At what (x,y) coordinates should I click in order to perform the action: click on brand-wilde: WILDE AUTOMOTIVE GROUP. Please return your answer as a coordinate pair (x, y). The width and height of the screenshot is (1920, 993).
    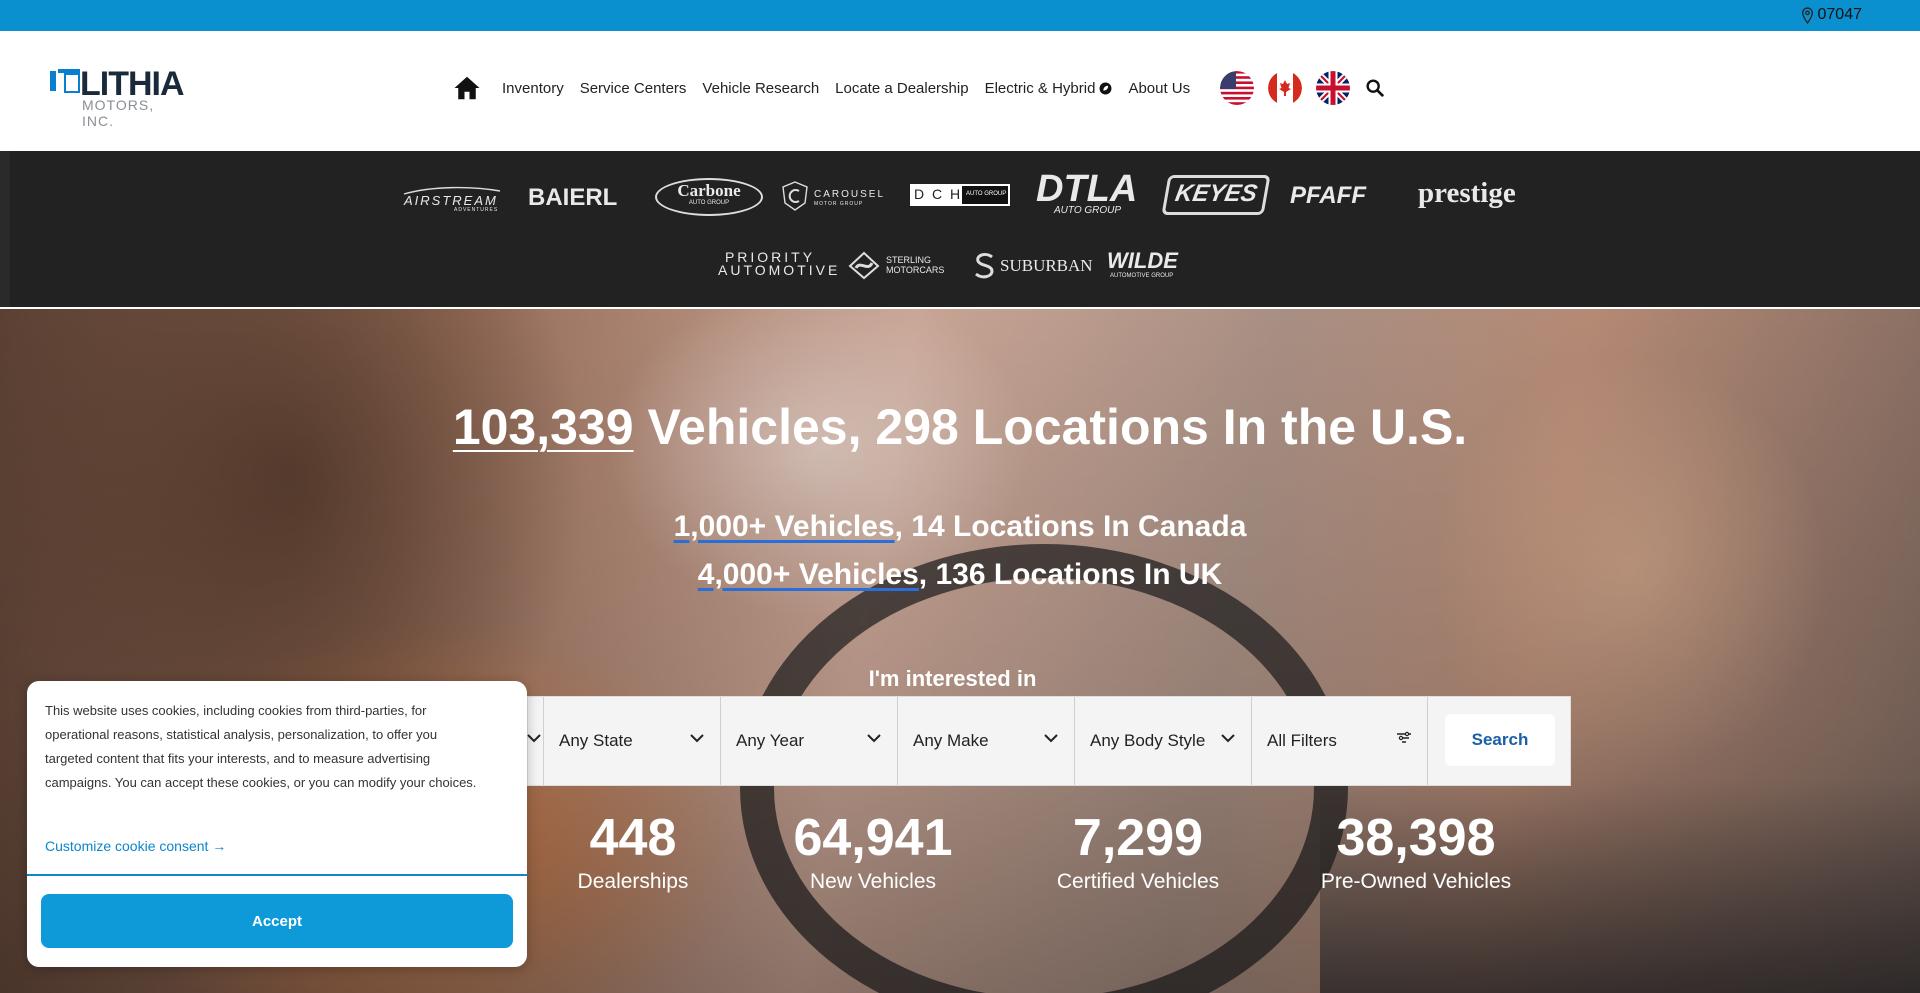
    Looking at the image, I should click on (1152, 264).